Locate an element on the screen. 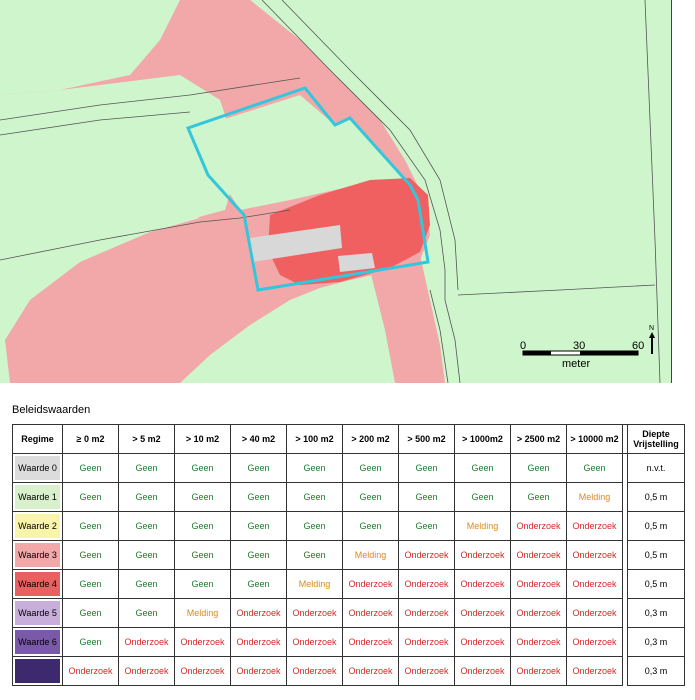 This screenshot has width=695, height=700. header-threshold: ≥ 0 m2 is located at coordinates (90, 439).